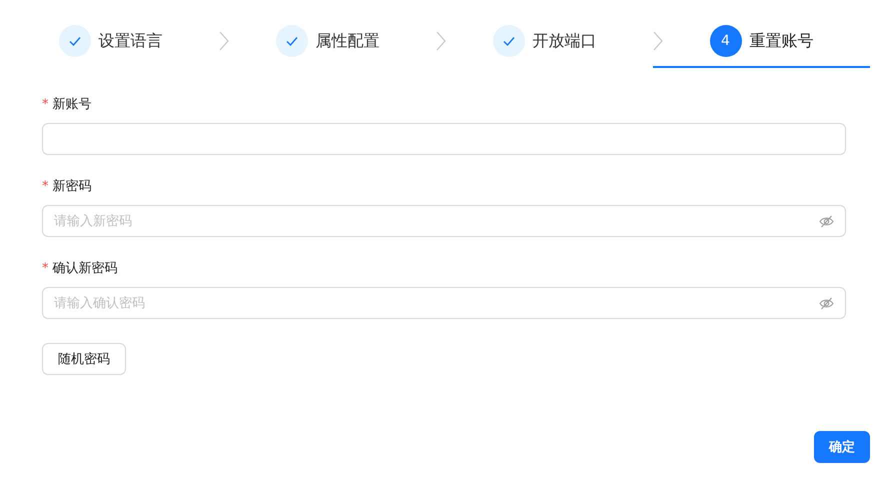  What do you see at coordinates (842, 447) in the screenshot?
I see `confirm-button: 确定` at bounding box center [842, 447].